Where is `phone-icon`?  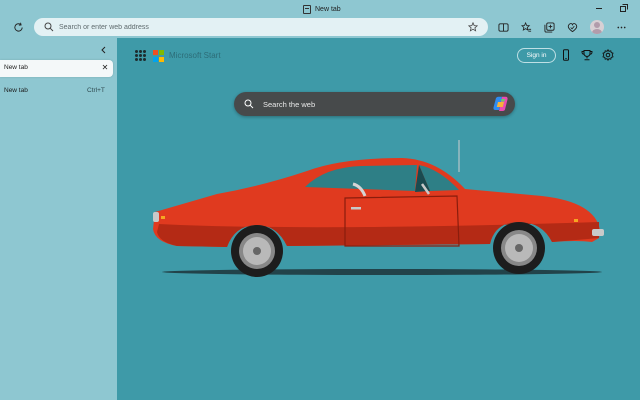
phone-icon is located at coordinates (566, 55).